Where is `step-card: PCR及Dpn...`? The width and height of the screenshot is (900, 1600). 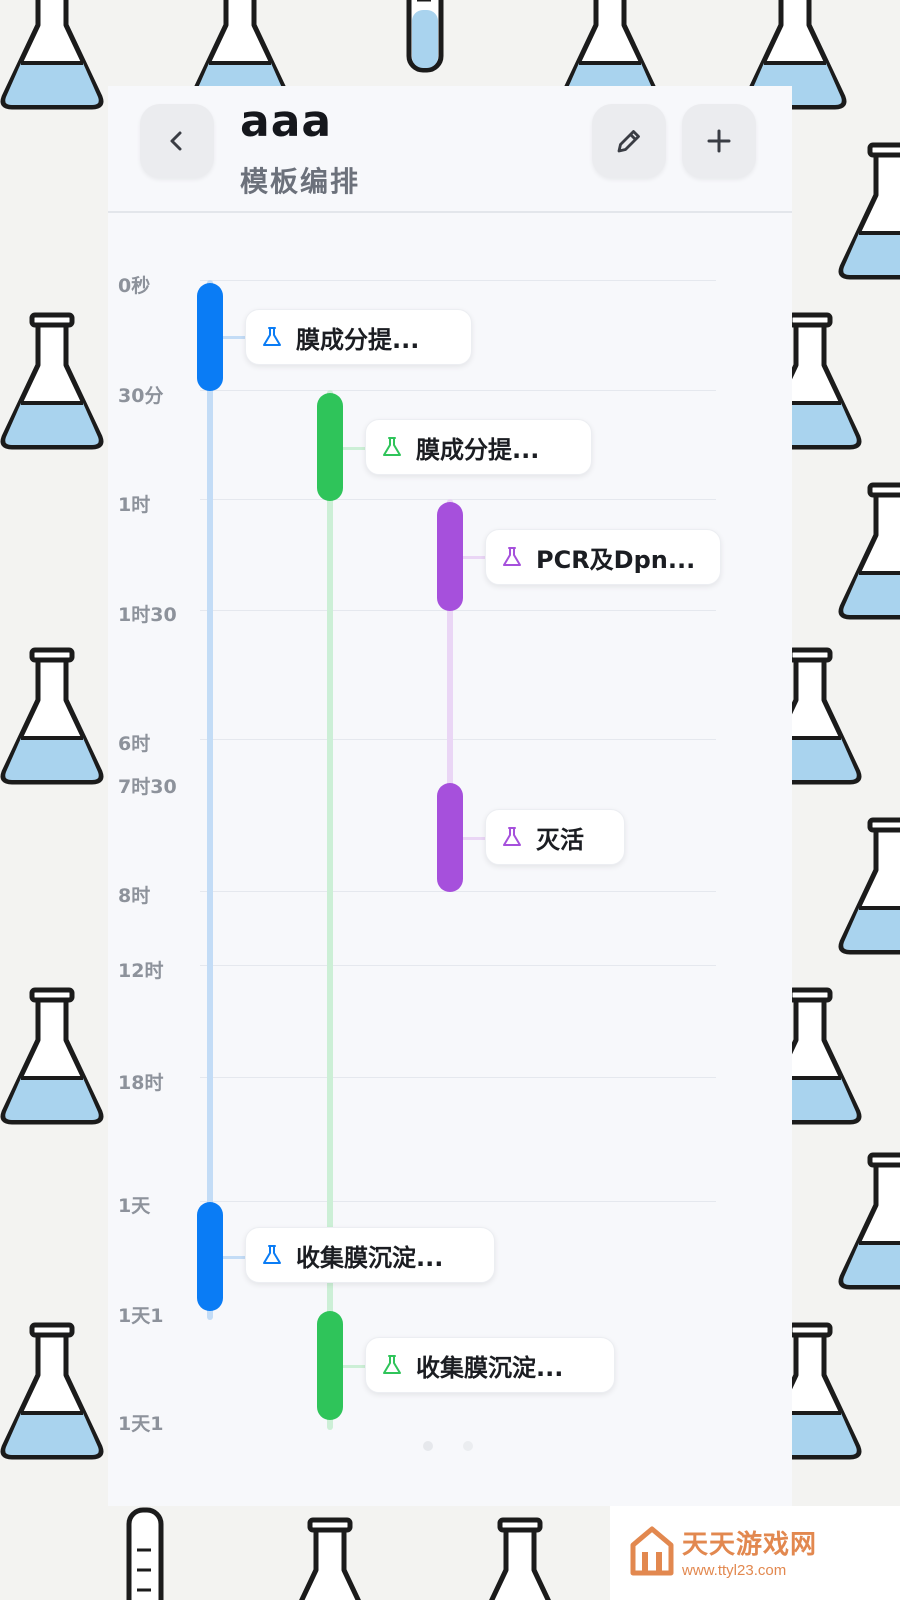
step-card: PCR及Dpn... is located at coordinates (603, 557).